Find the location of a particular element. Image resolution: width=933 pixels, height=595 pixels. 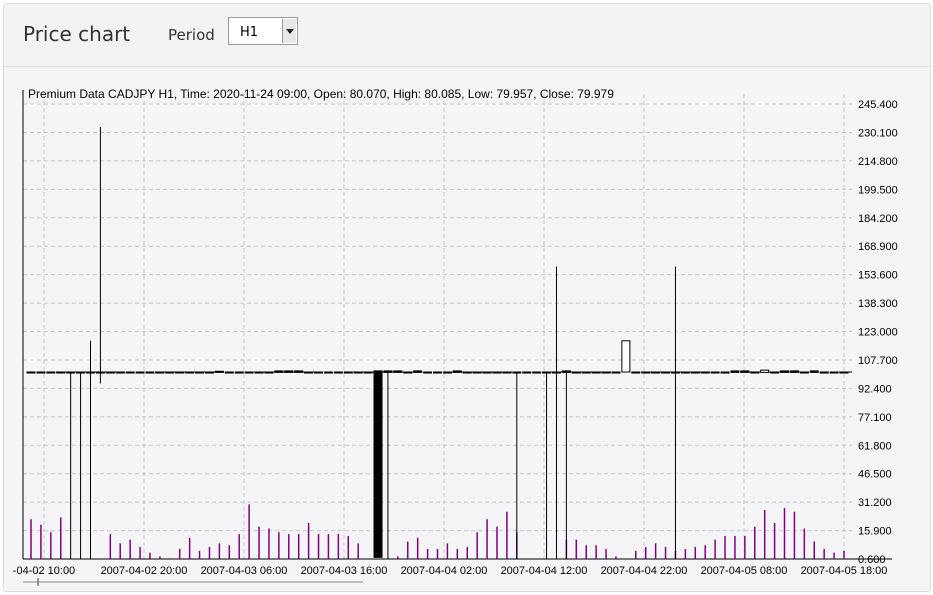

y-tick-label: 15.900 is located at coordinates (875, 532).